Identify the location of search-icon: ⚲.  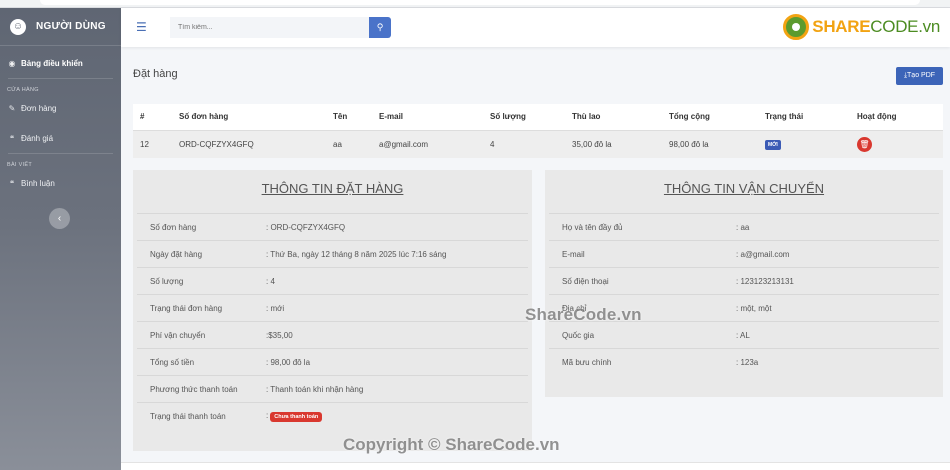
(380, 27).